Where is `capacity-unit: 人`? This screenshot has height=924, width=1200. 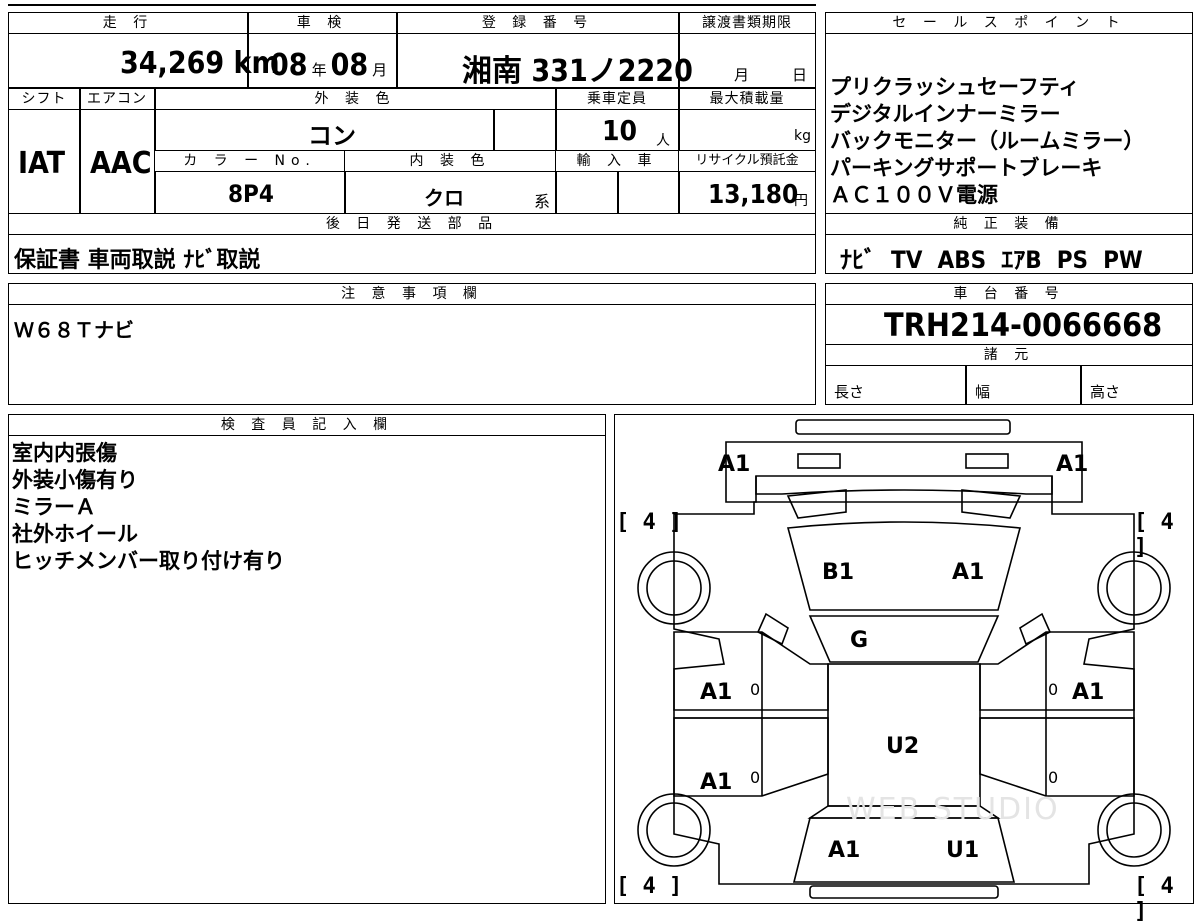 capacity-unit: 人 is located at coordinates (663, 141).